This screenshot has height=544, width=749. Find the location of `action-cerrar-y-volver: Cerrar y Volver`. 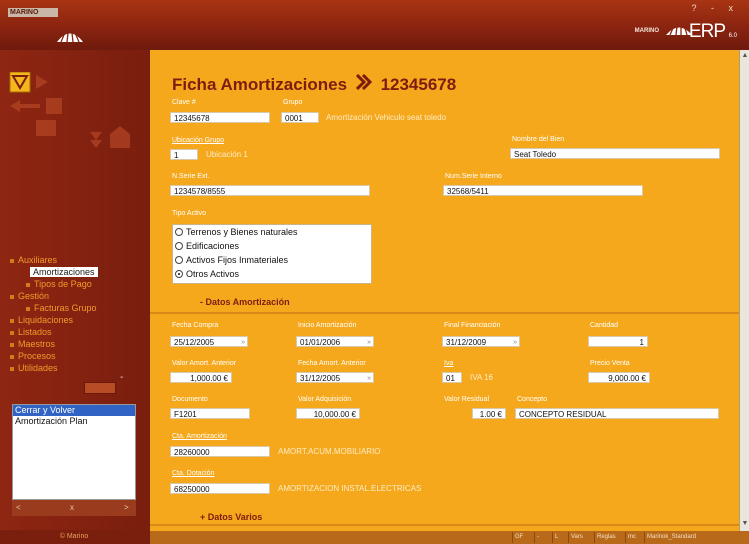

action-cerrar-y-volver: Cerrar y Volver is located at coordinates (74, 410).